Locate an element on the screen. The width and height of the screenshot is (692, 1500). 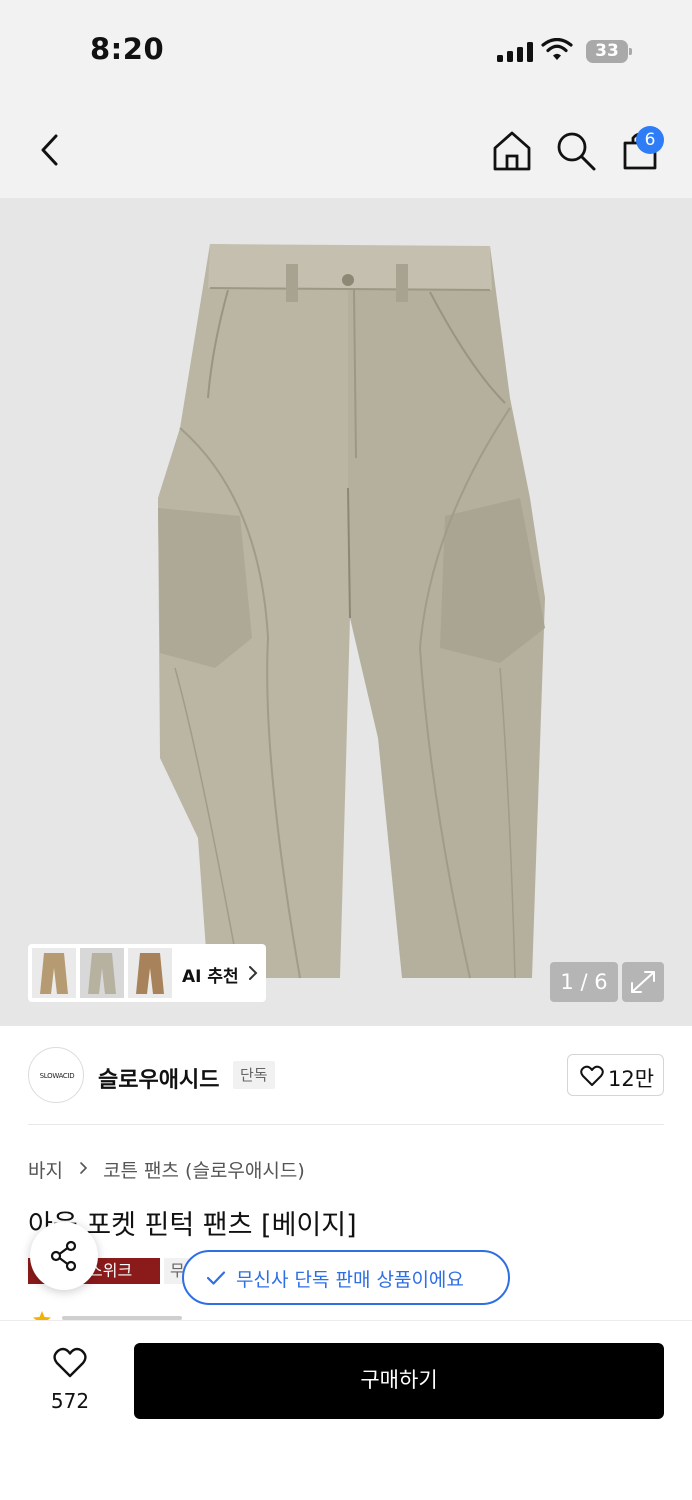
brand-like-button: 12만 is located at coordinates (615, 1075).